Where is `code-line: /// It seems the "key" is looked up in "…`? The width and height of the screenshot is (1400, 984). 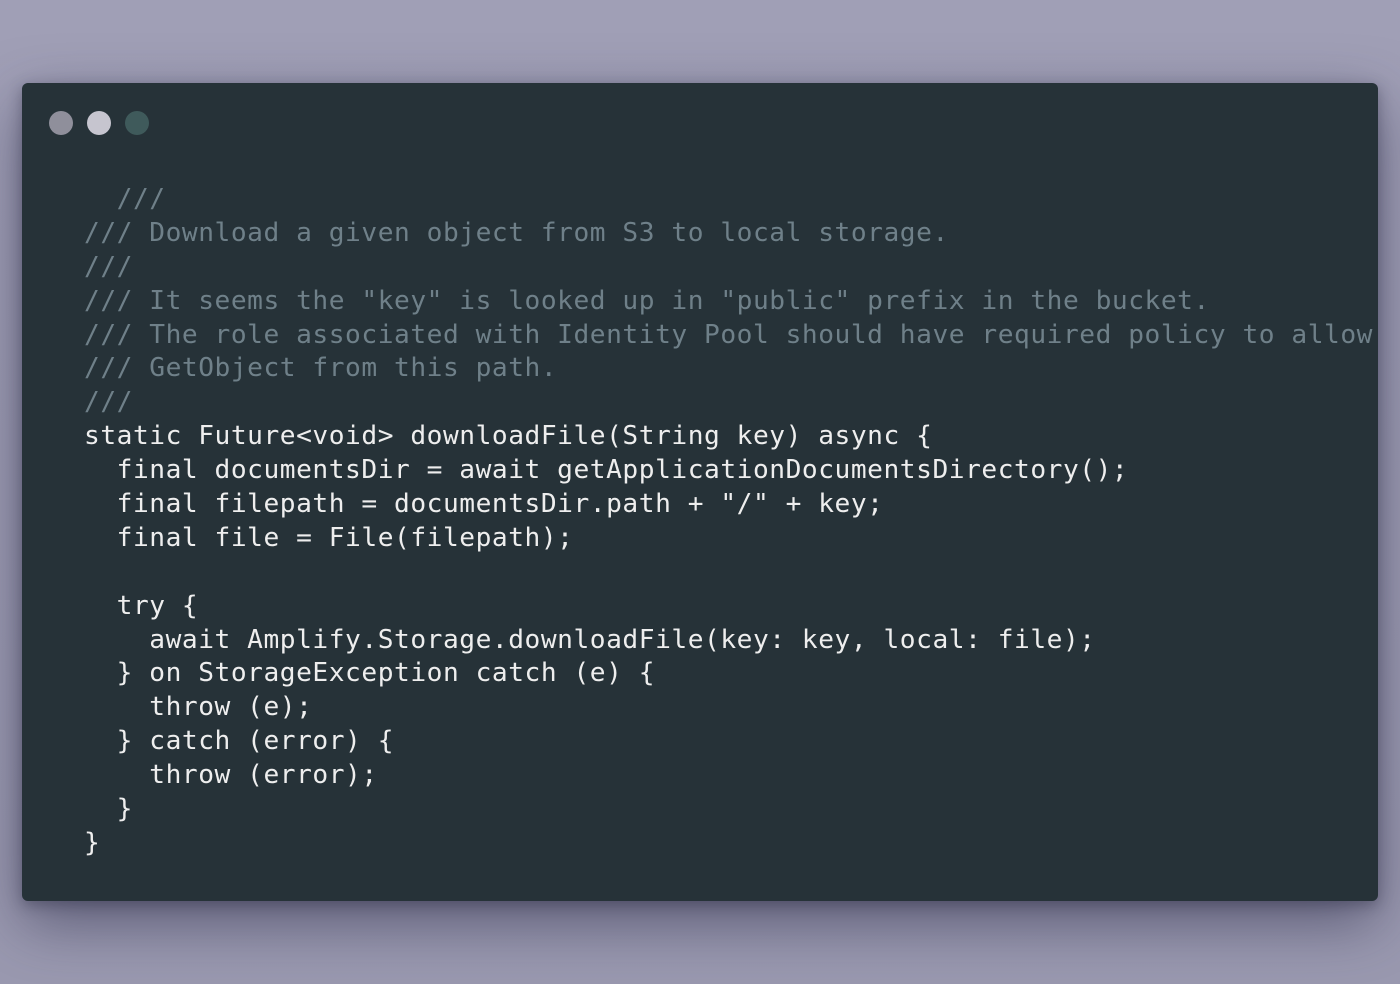
code-line: /// It seems the "key" is looked up in "… is located at coordinates (647, 300).